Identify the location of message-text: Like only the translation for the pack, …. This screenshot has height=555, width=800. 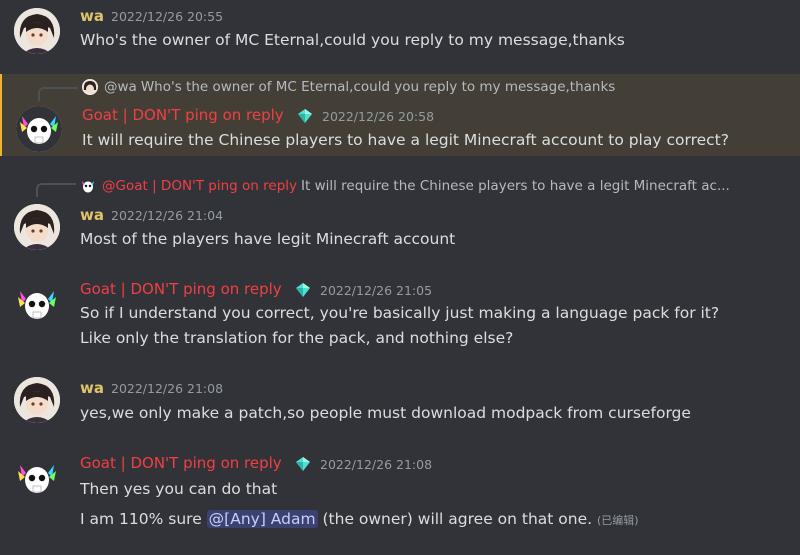
(297, 338).